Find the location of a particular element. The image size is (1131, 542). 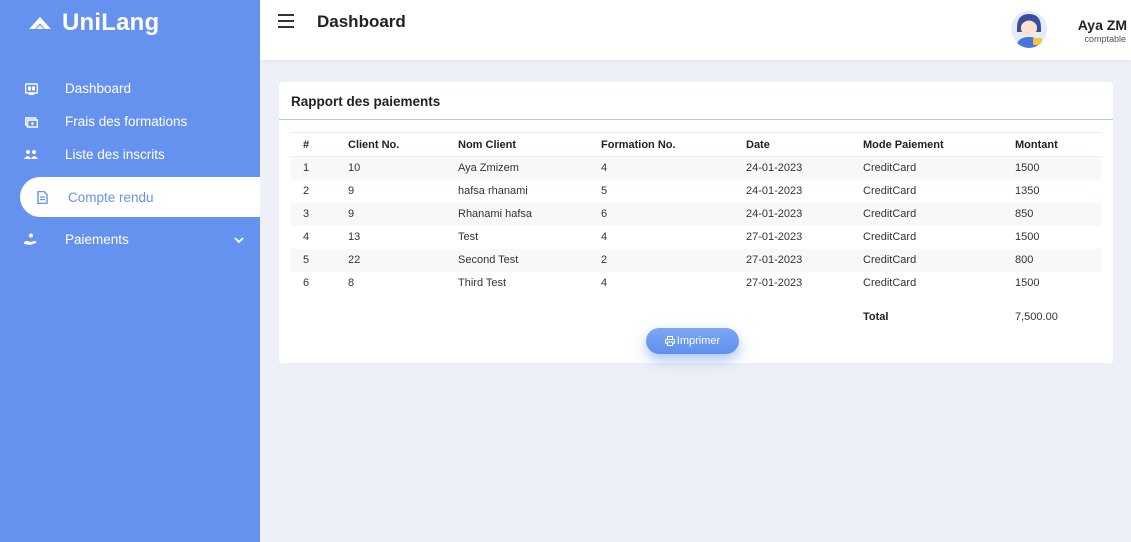

sidebar-item-label: Paiements is located at coordinates (97, 239).